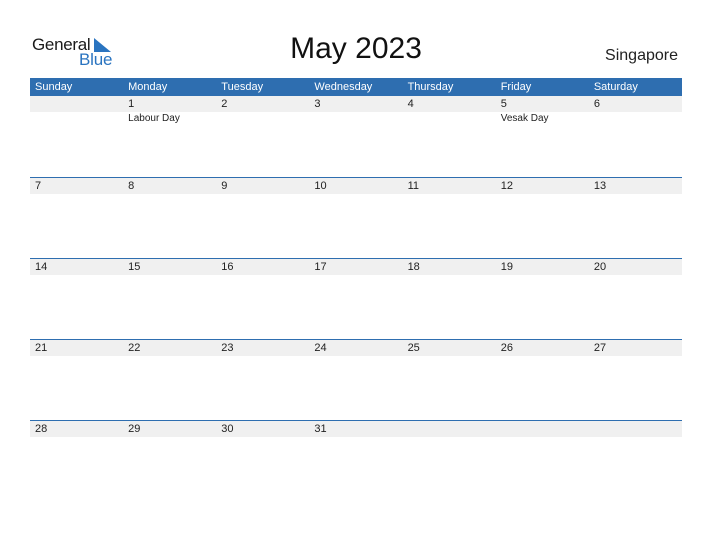  I want to click on week-cells: 21 22 23 24 25 26 27, so click(356, 380).